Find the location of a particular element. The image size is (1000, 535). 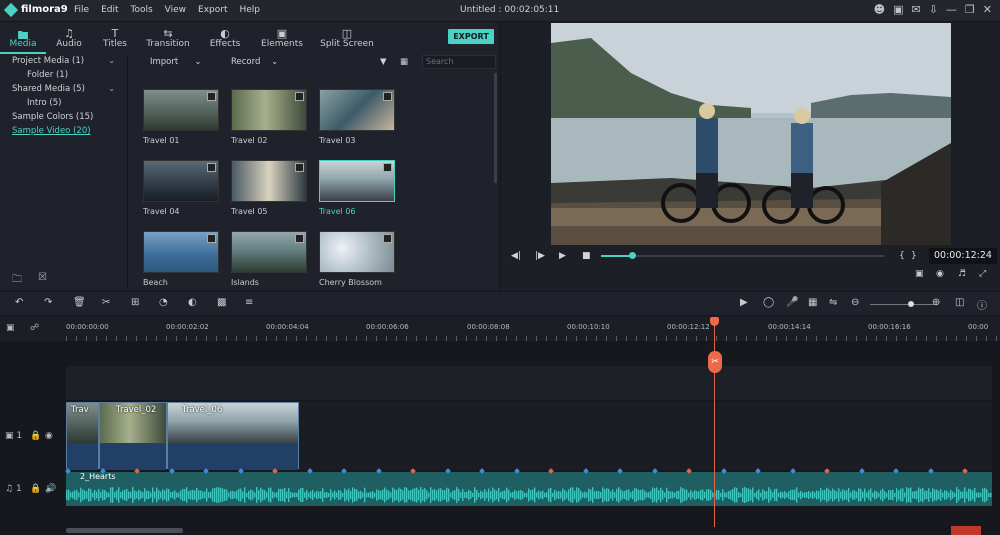

playhead-handle is located at coordinates (714, 321).